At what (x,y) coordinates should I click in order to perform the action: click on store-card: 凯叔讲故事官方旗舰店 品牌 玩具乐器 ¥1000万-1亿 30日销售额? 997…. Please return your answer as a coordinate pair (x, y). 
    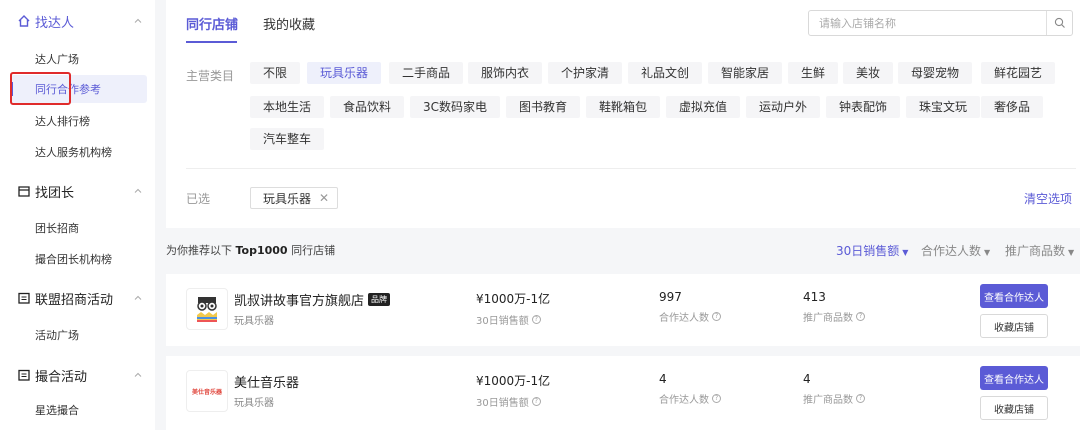
    Looking at the image, I should click on (623, 310).